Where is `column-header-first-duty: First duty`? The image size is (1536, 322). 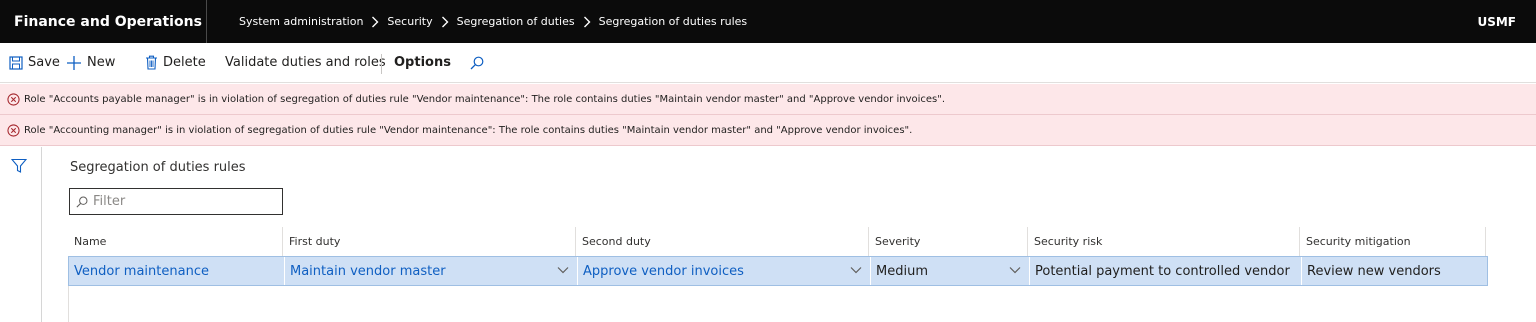 column-header-first-duty: First duty is located at coordinates (429, 241).